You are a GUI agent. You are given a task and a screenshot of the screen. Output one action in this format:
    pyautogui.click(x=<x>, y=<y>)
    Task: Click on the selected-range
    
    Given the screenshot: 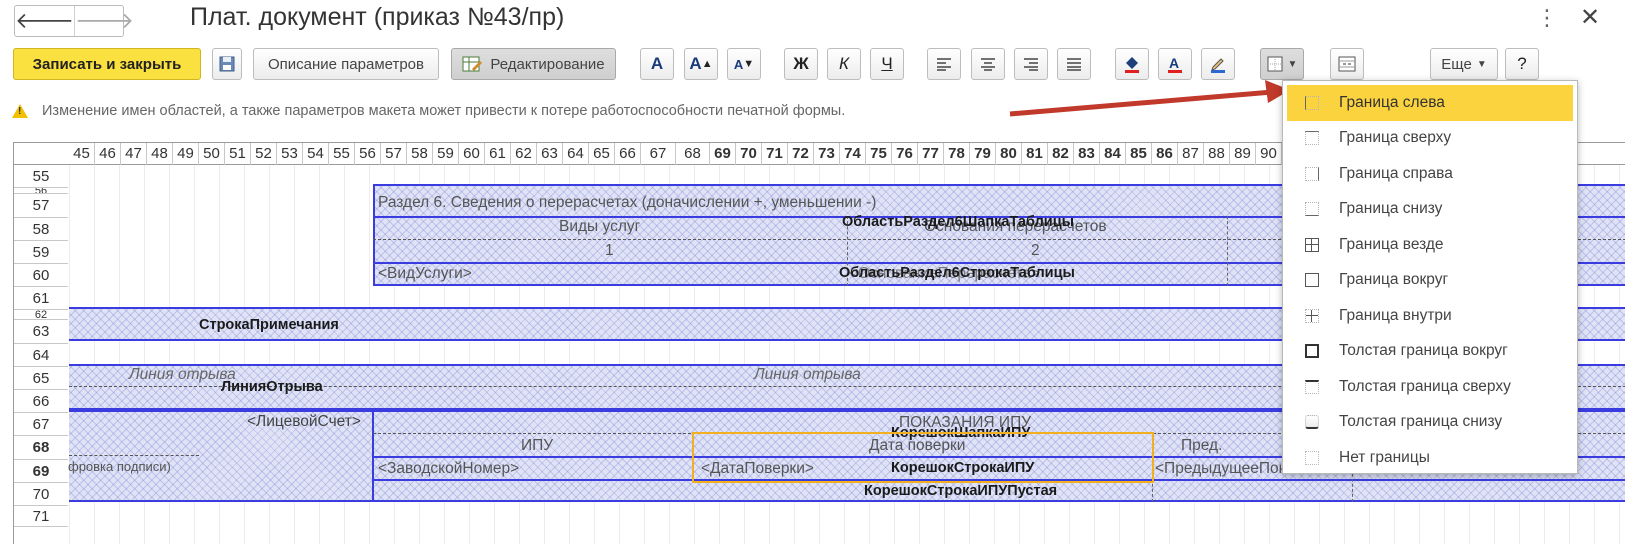 What is the action you would take?
    pyautogui.click(x=923, y=457)
    